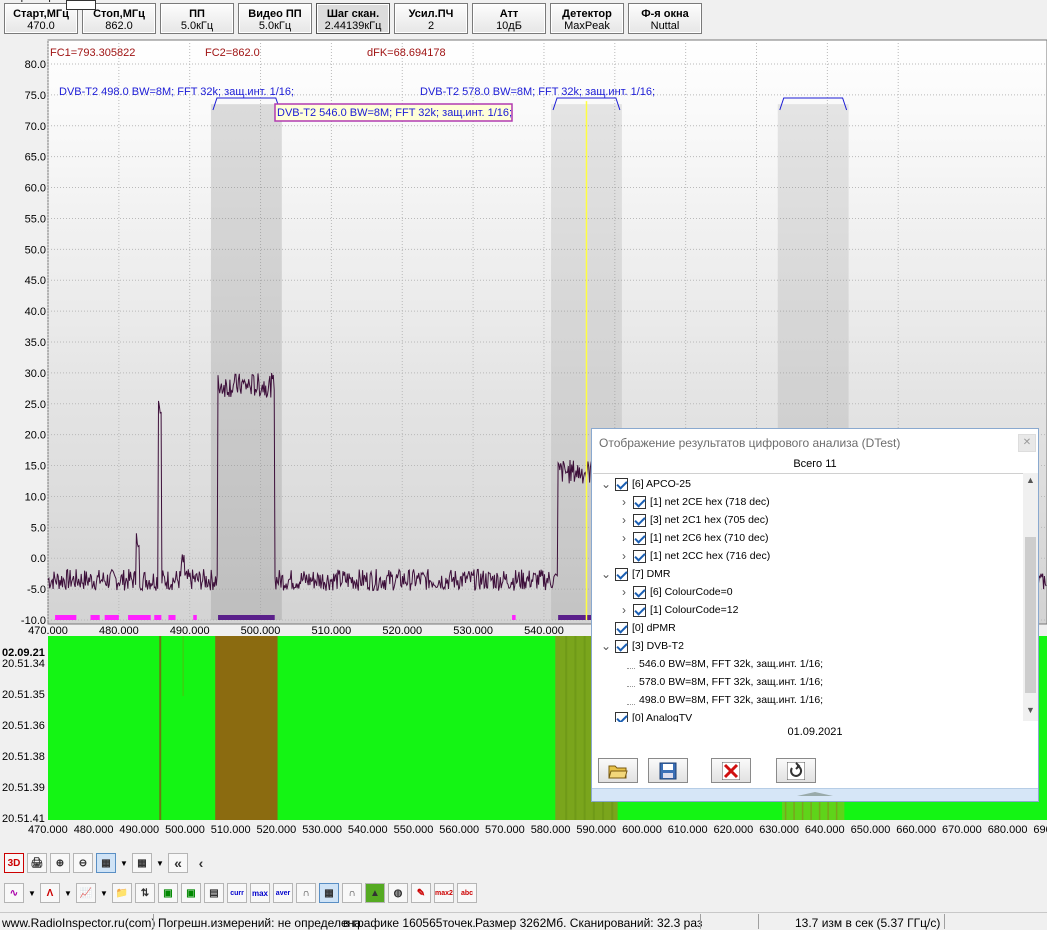  Describe the element at coordinates (398, 893) in the screenshot. I see `disk-icon: ◍` at that location.